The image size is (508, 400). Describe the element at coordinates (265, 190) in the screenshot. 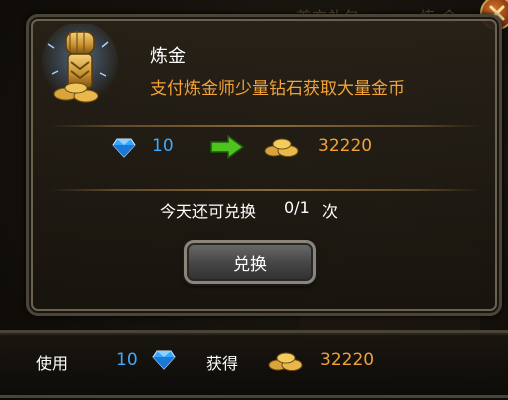

I see `exchange-divider` at that location.